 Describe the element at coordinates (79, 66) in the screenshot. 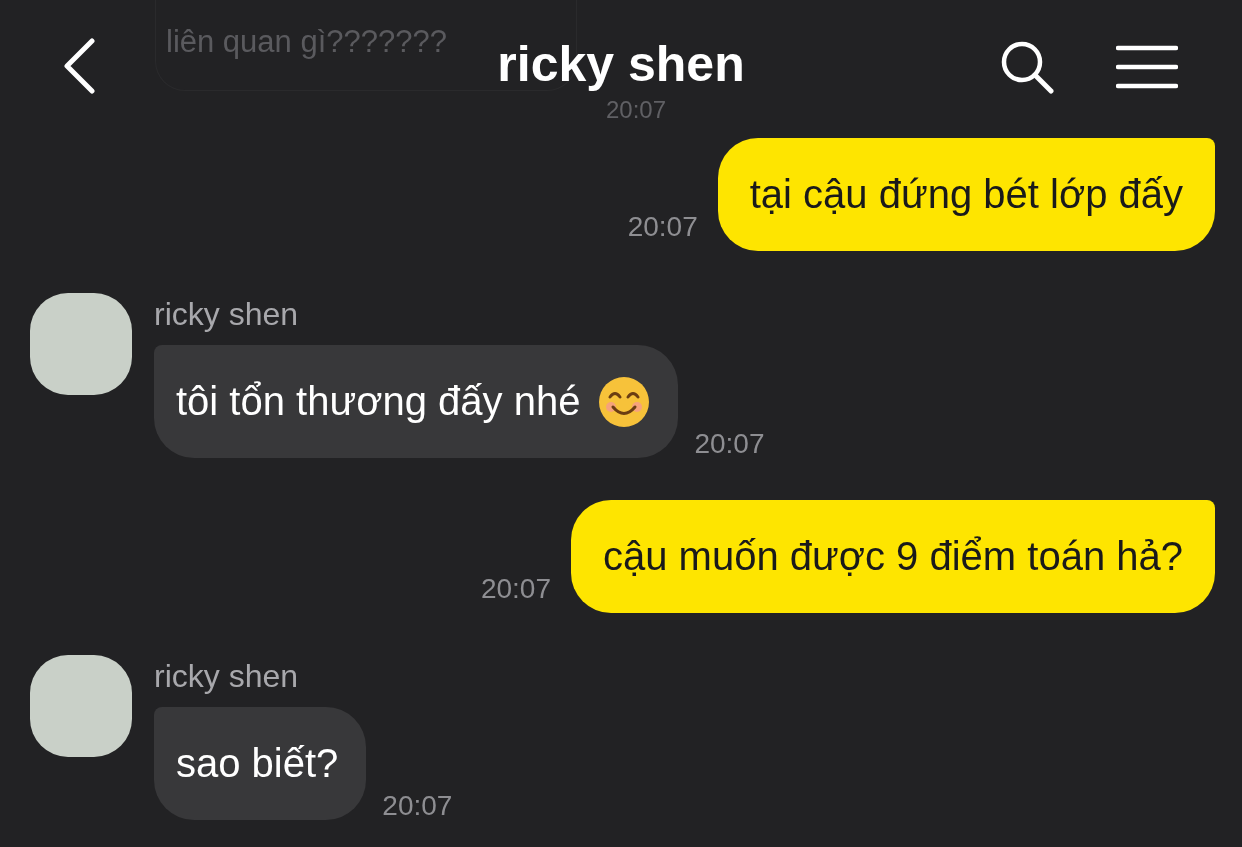

I see `back-icon` at that location.